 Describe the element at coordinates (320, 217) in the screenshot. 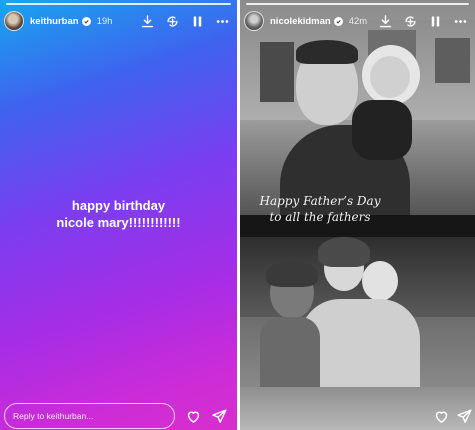

I see `fathers-day-line-2: to all the fathers` at that location.